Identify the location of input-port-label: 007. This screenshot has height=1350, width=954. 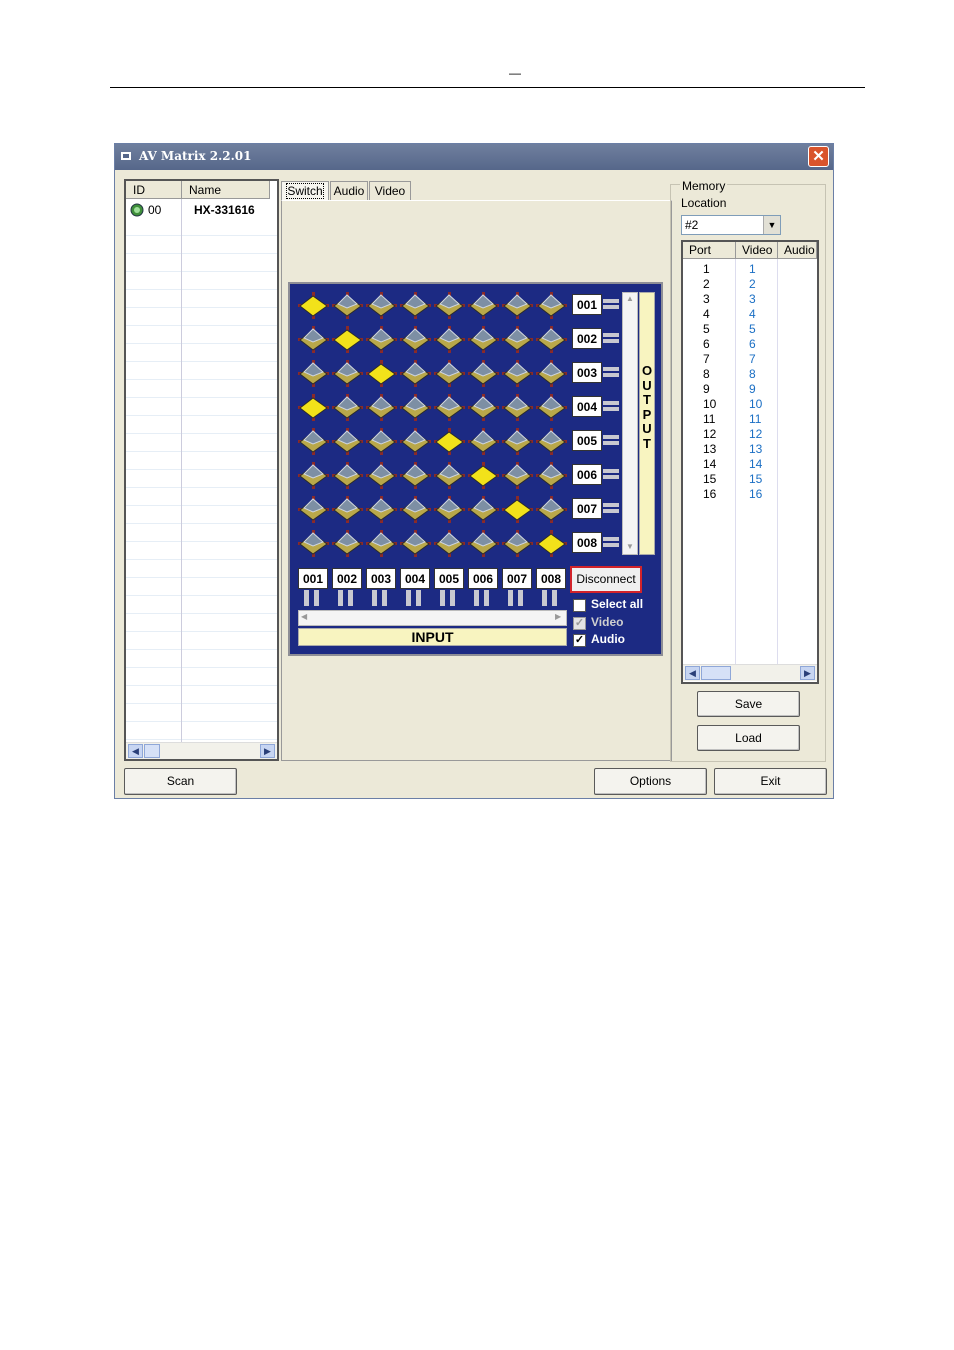
(517, 578).